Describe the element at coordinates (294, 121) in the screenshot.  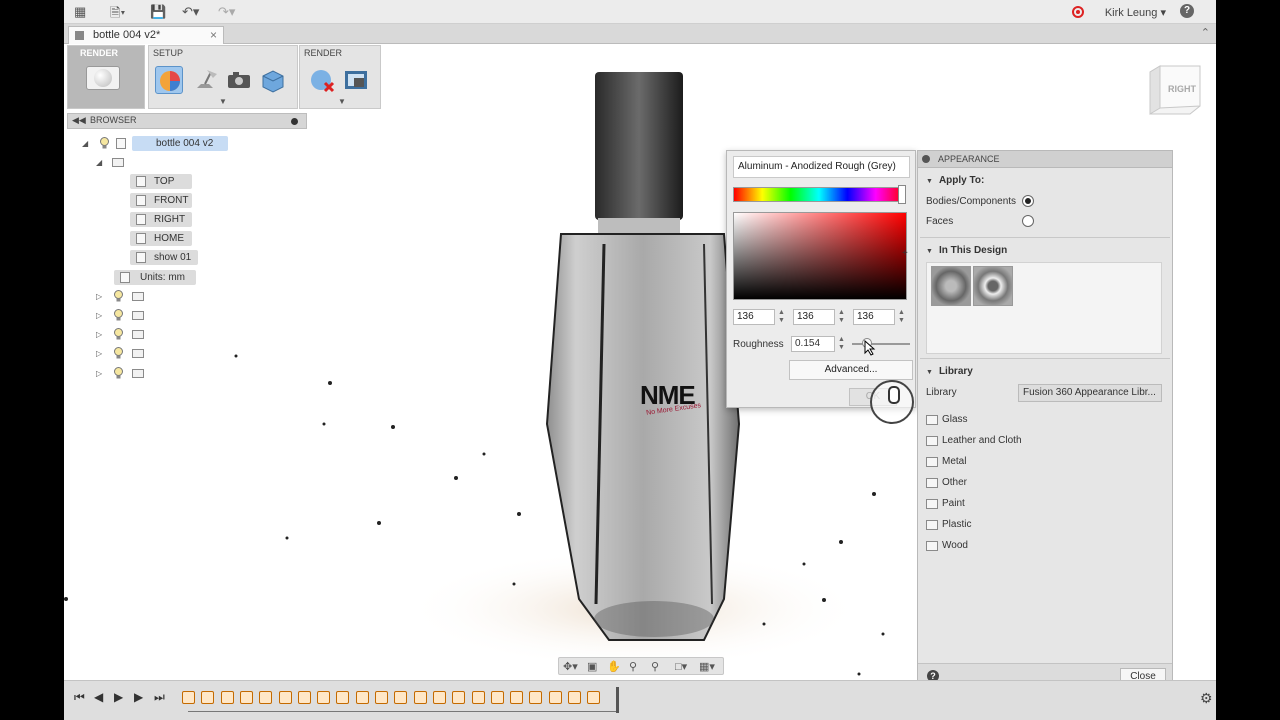
I see `pin-icon` at that location.